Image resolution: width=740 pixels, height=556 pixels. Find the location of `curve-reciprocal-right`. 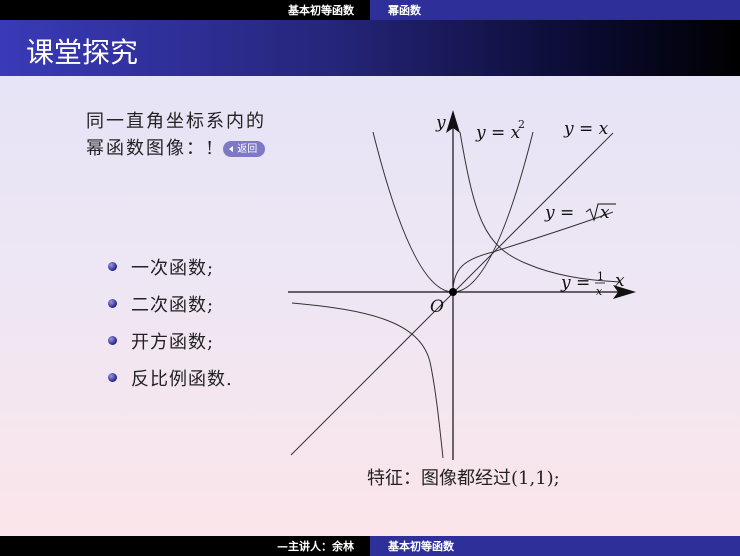

curve-reciprocal-right is located at coordinates (540, 207).